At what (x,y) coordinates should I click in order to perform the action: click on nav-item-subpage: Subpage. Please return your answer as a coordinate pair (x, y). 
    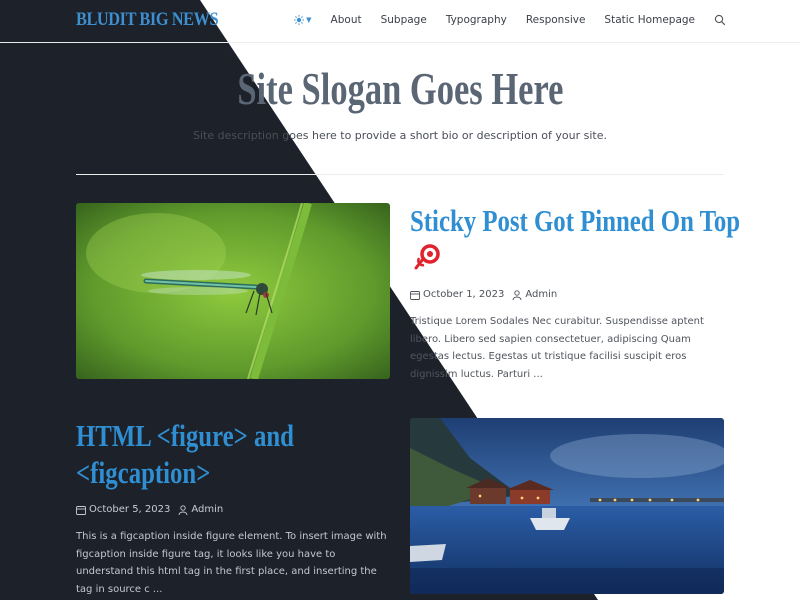
    Looking at the image, I should click on (404, 20).